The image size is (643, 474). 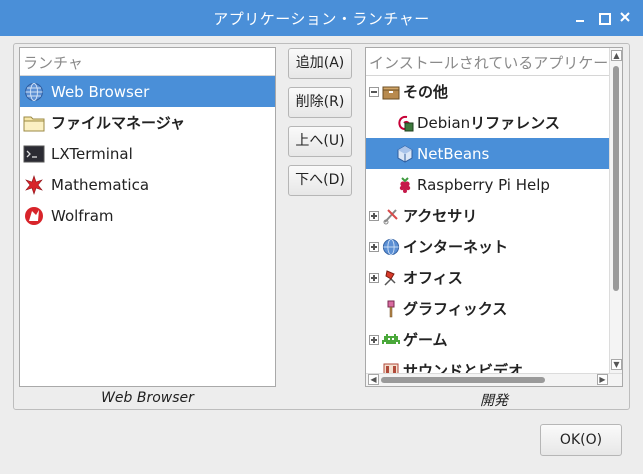 I want to click on tree-item-label: インターネット, so click(x=456, y=247).